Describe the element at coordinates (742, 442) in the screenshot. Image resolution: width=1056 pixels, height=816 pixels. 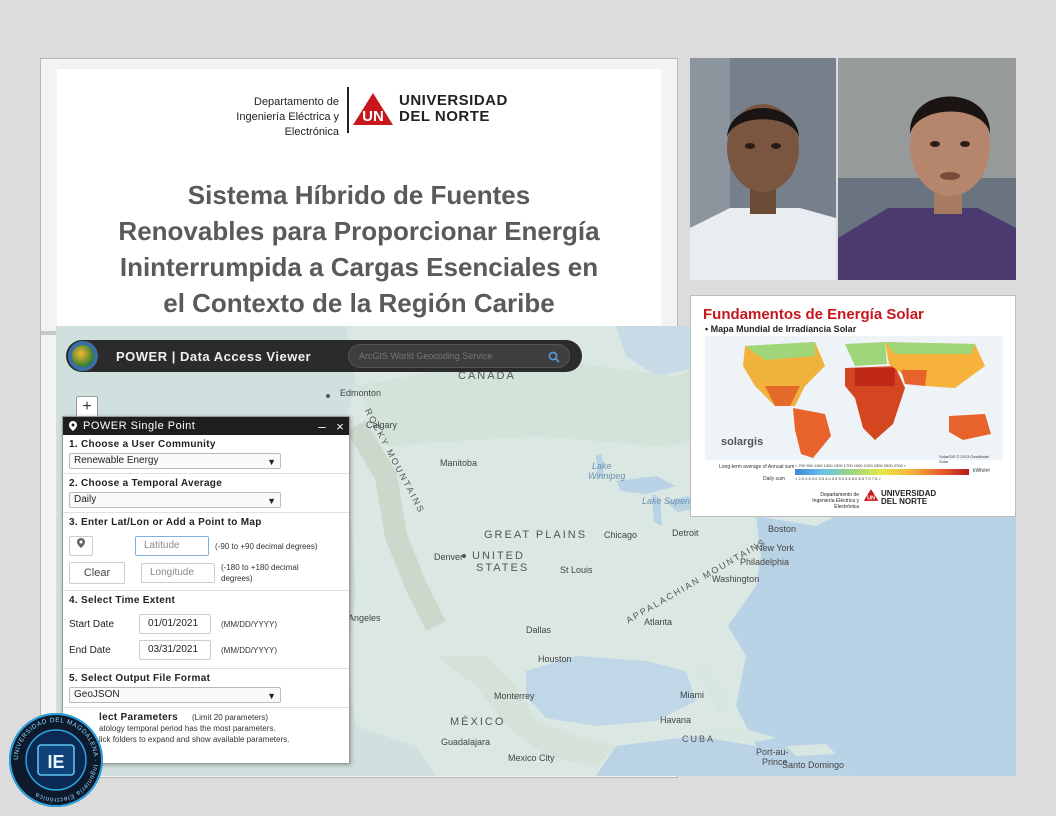
I see `solargis-logo: solargis` at that location.